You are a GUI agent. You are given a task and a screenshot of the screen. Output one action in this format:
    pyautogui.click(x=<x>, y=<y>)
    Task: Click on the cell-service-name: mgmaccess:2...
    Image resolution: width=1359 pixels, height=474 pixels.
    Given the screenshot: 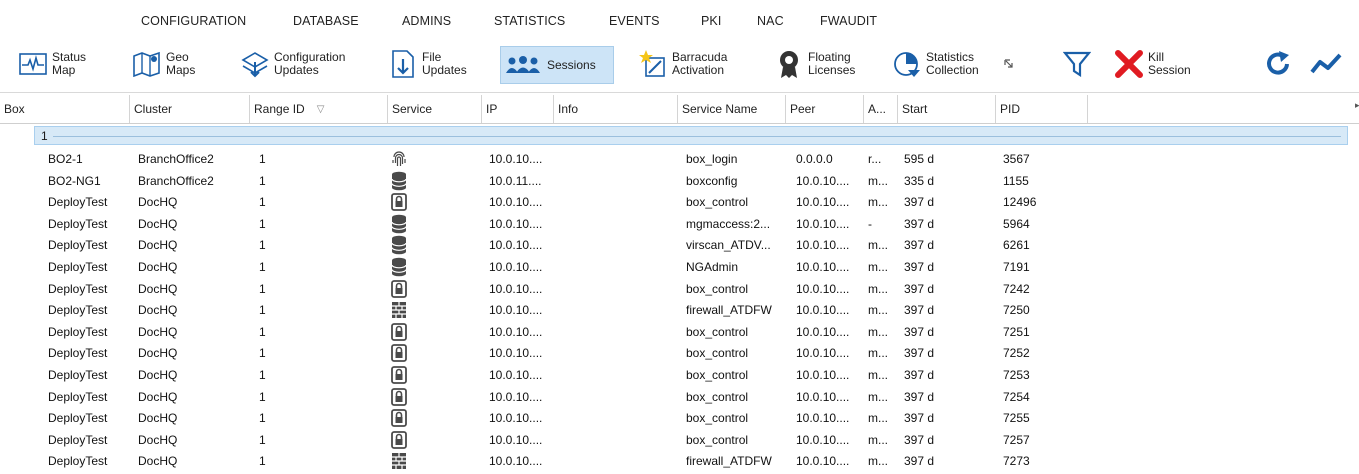 What is the action you would take?
    pyautogui.click(x=728, y=223)
    